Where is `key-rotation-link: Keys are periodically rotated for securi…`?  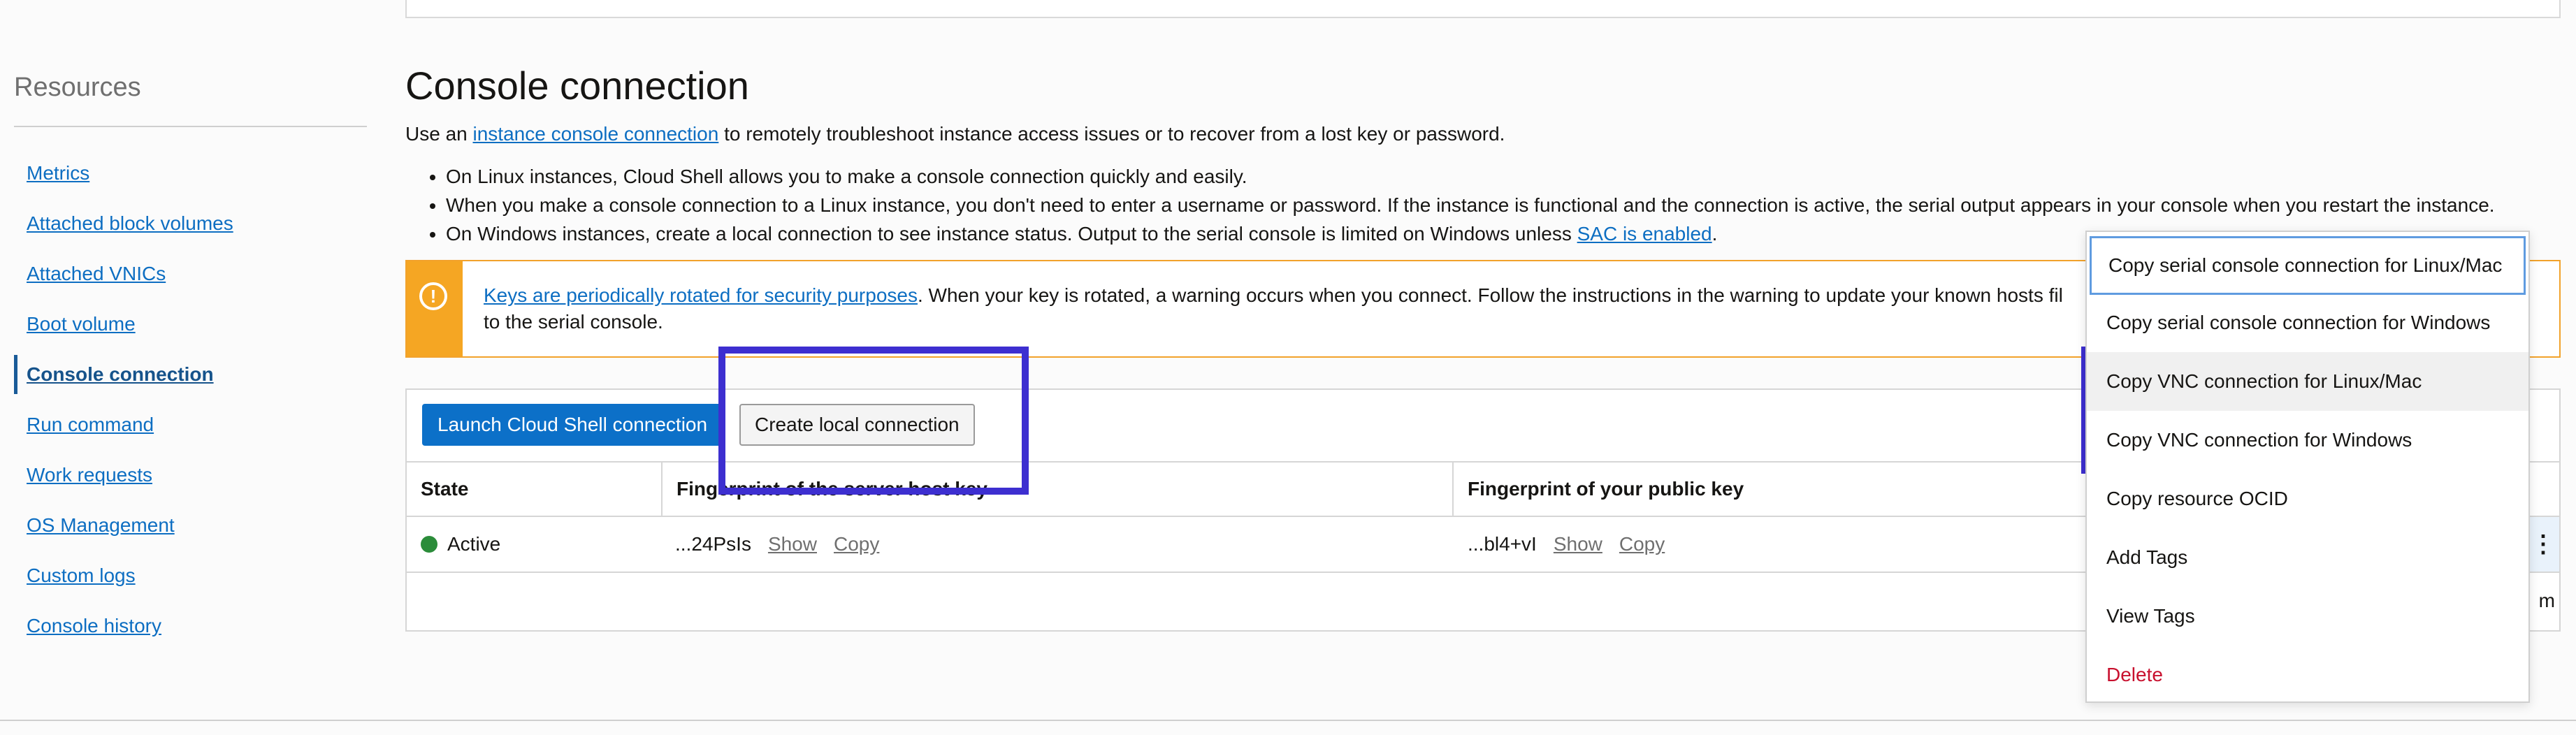
key-rotation-link: Keys are periodically rotated for securi… is located at coordinates (701, 295).